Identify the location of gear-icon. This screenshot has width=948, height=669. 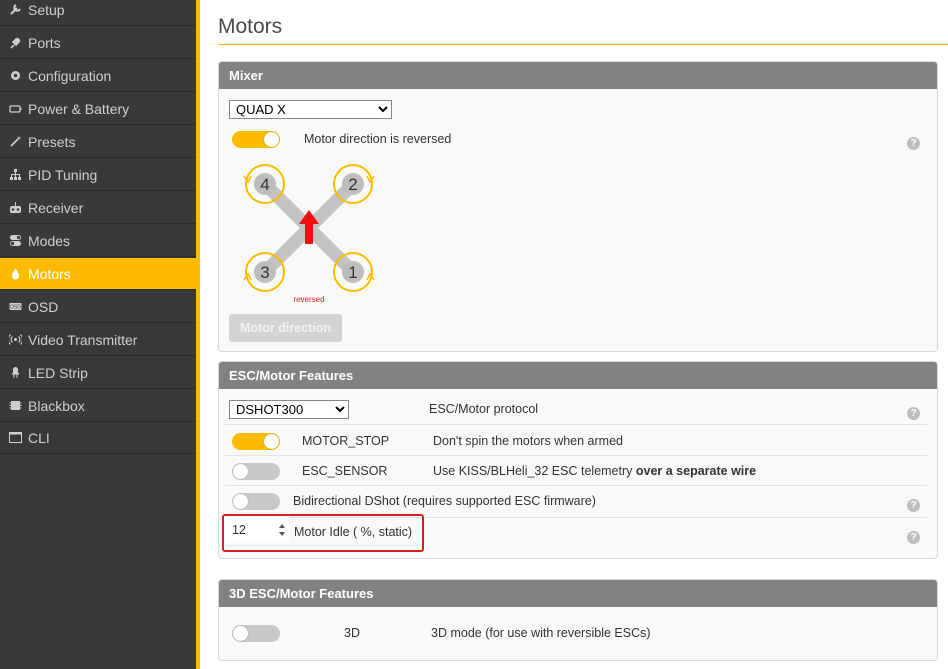
(15, 76).